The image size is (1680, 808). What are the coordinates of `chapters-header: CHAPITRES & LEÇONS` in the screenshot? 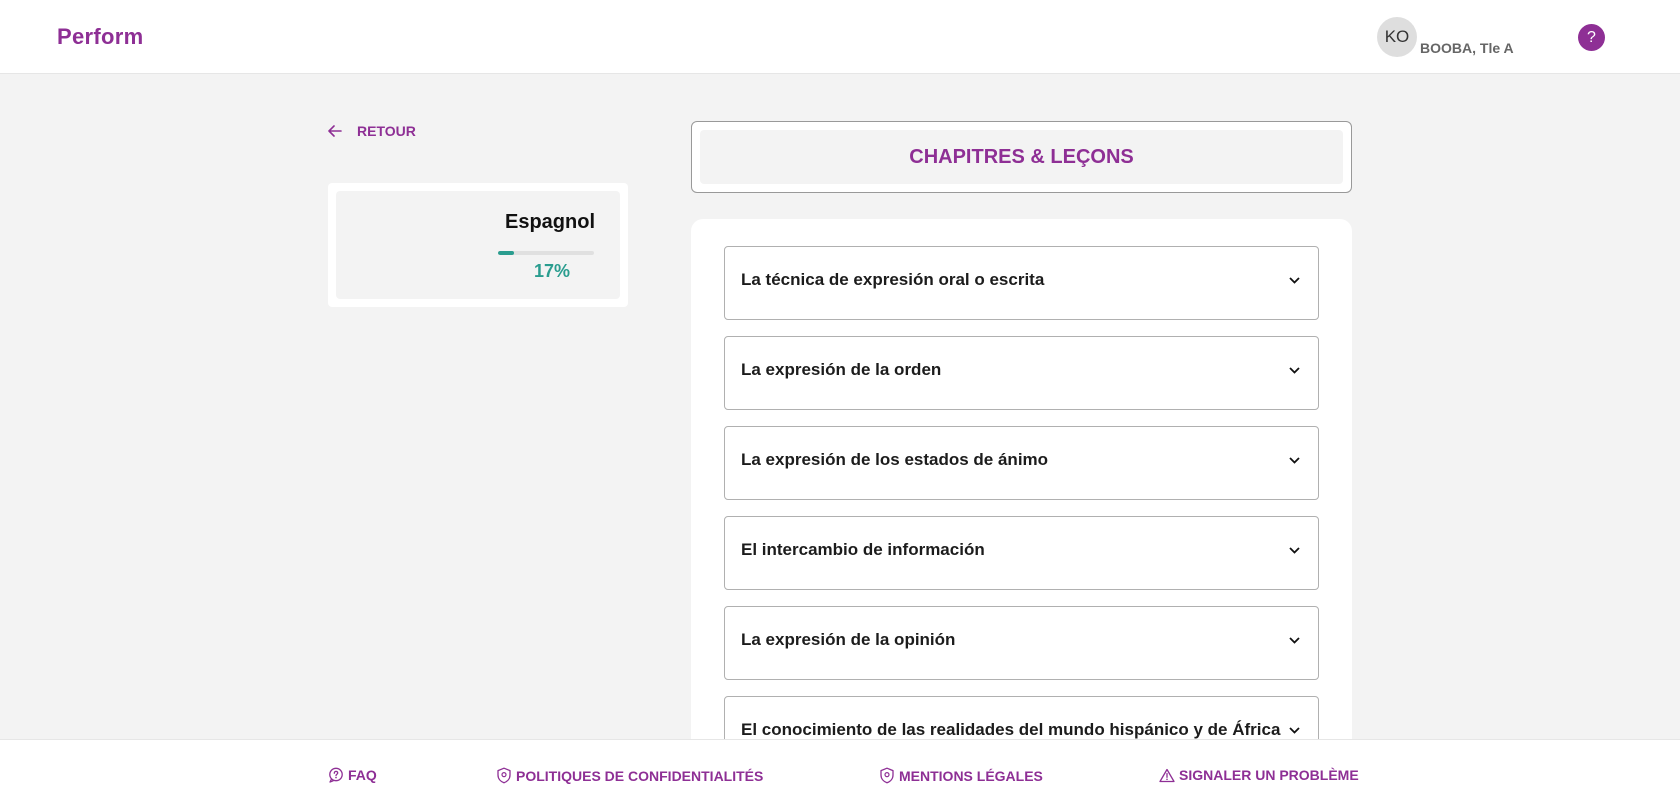 It's located at (1021, 157).